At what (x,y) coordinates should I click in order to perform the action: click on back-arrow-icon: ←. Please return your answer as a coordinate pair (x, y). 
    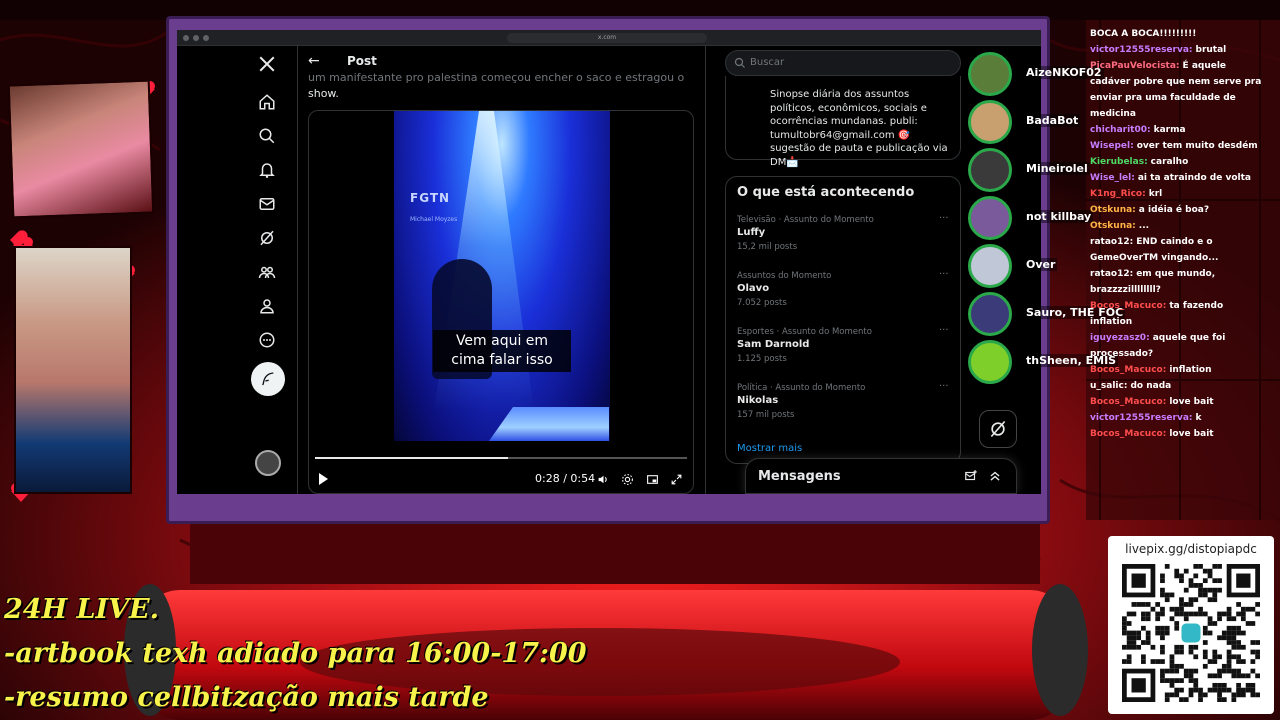
    Looking at the image, I should click on (314, 61).